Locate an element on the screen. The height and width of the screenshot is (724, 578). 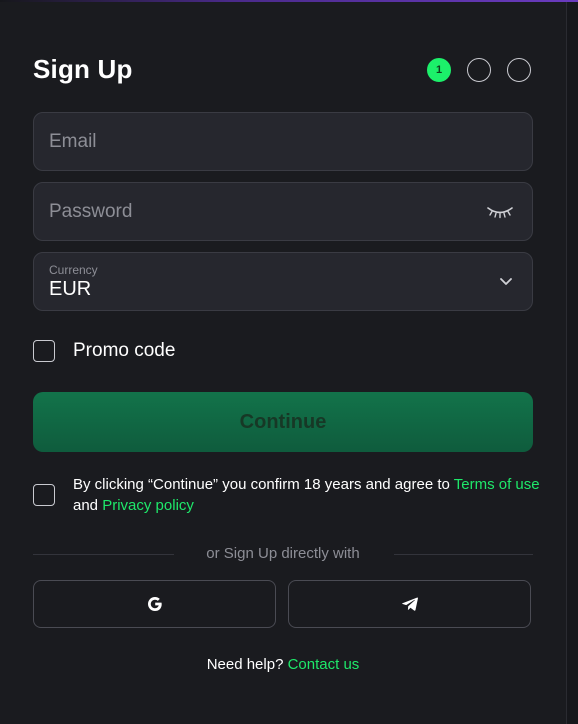
password-placeholder: Password is located at coordinates (91, 211).